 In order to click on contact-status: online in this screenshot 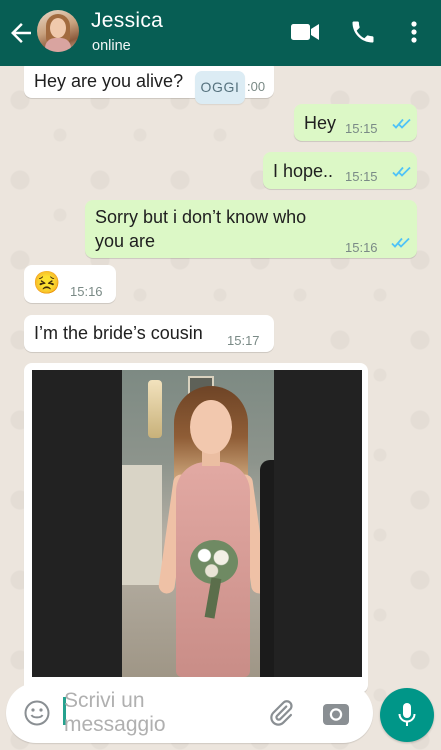, I will do `click(111, 46)`.